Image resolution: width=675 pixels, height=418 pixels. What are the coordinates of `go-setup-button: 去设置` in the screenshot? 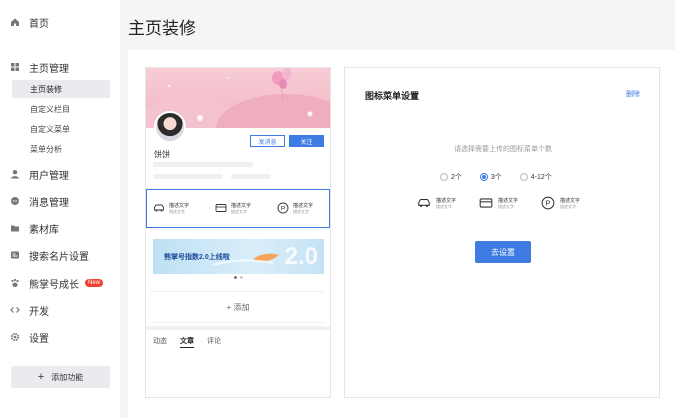 It's located at (503, 252).